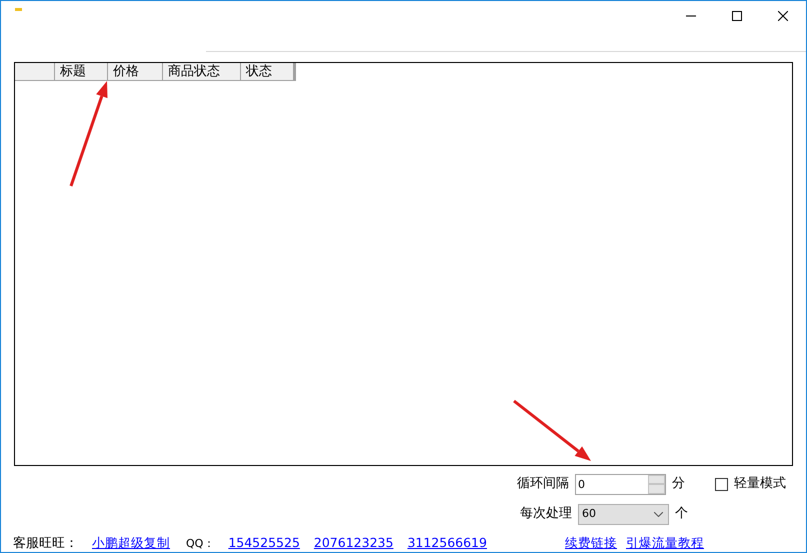  I want to click on app-icon, so click(18, 9).